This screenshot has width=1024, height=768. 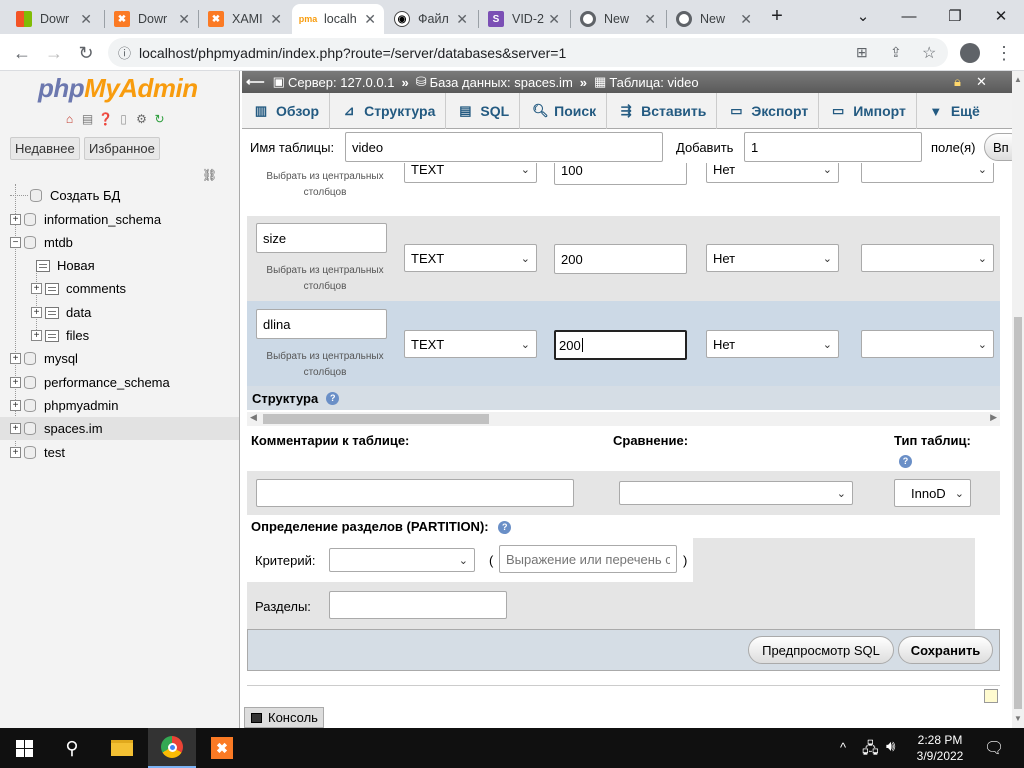 I want to click on info-icon: ⓘ, so click(x=124, y=52).